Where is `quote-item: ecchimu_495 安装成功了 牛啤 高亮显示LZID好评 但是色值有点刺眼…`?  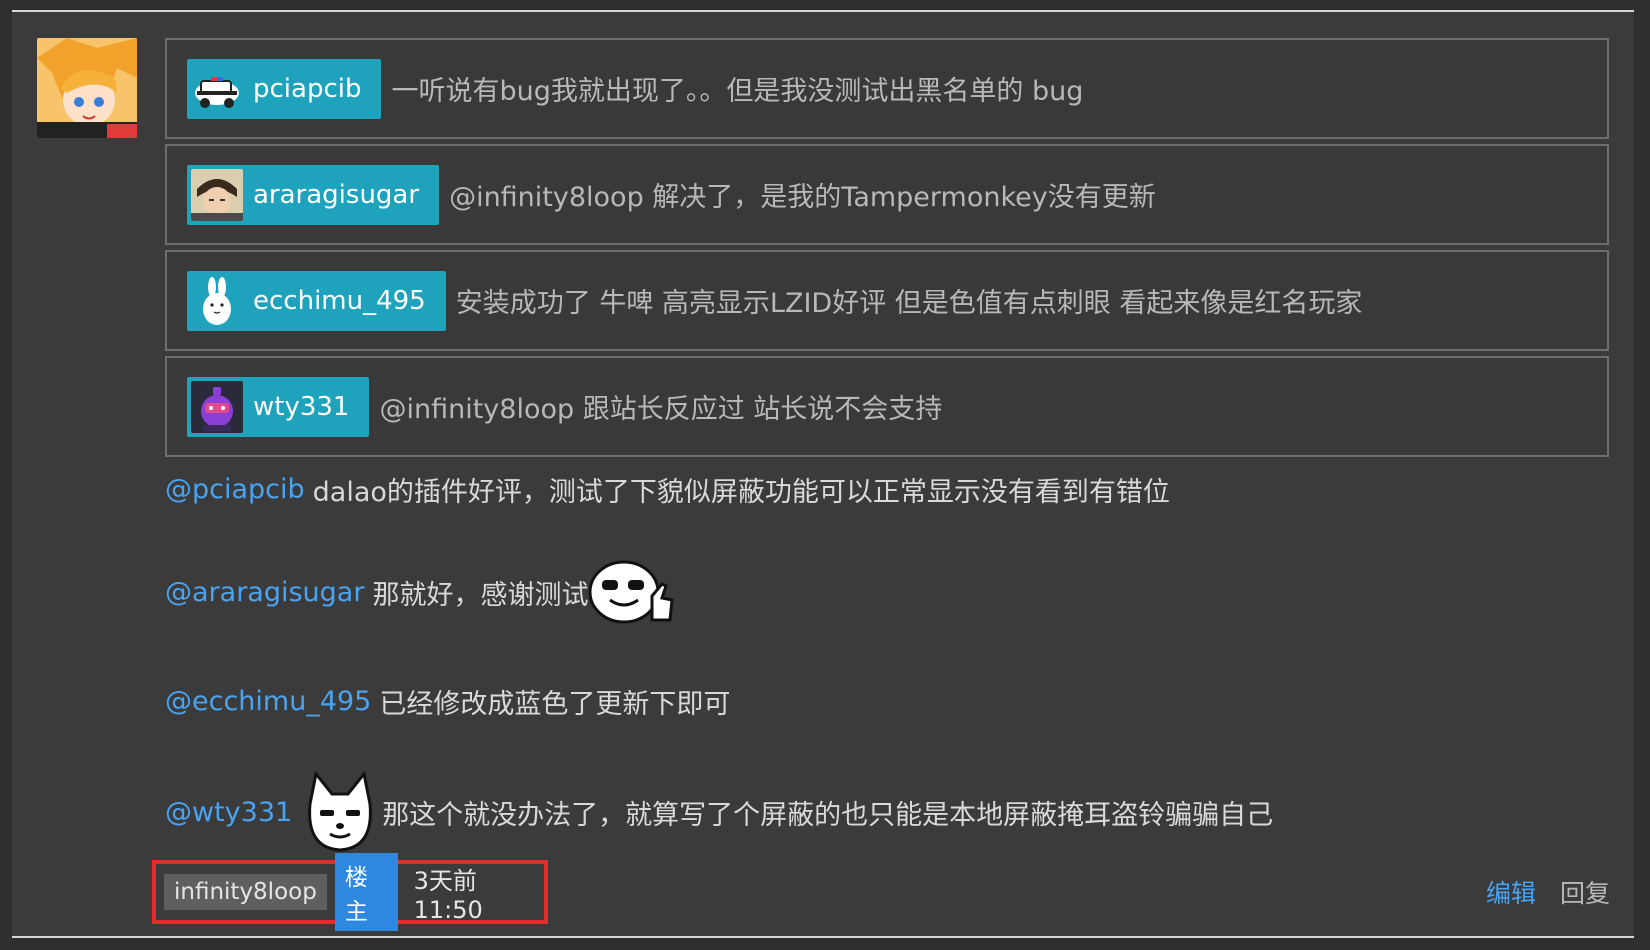
quote-item: ecchimu_495 安装成功了 牛啤 高亮显示LZID好评 但是色值有点刺眼… is located at coordinates (887, 300).